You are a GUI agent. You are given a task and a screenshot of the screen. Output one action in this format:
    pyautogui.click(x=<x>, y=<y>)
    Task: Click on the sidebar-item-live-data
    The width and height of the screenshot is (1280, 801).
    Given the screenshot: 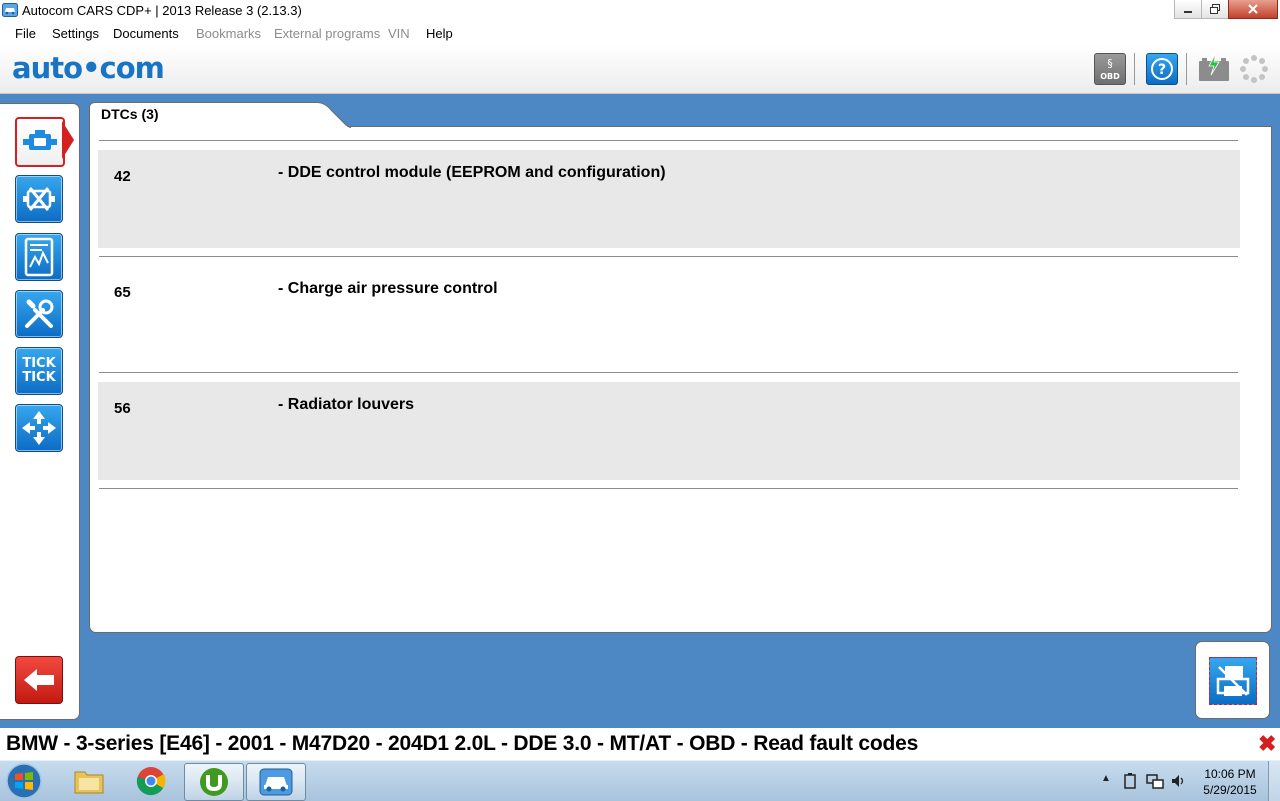 What is the action you would take?
    pyautogui.click(x=39, y=257)
    